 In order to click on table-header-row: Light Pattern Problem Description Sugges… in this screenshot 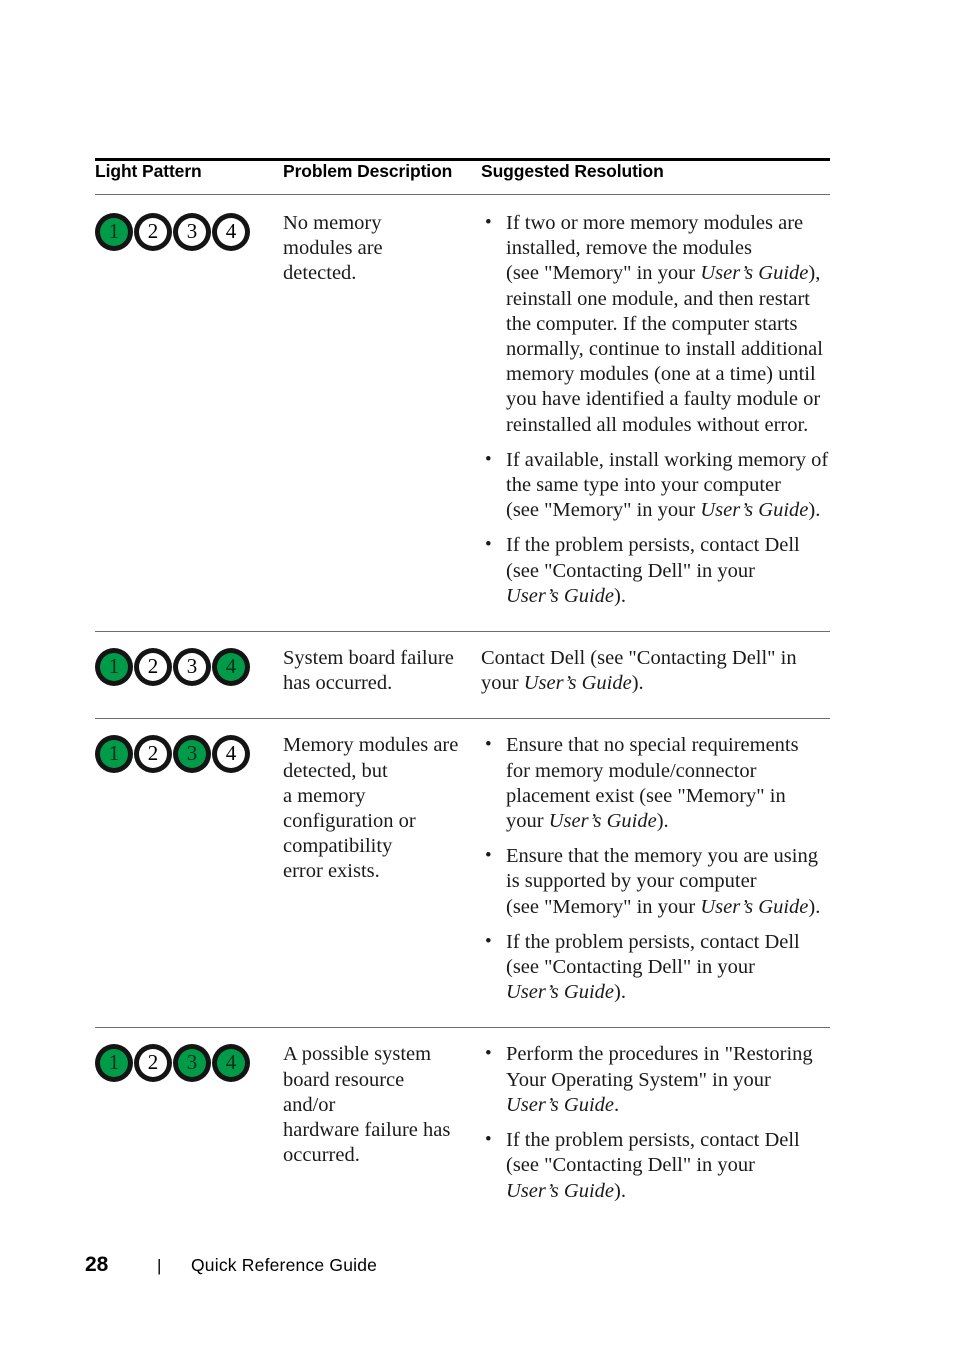, I will do `click(462, 176)`.